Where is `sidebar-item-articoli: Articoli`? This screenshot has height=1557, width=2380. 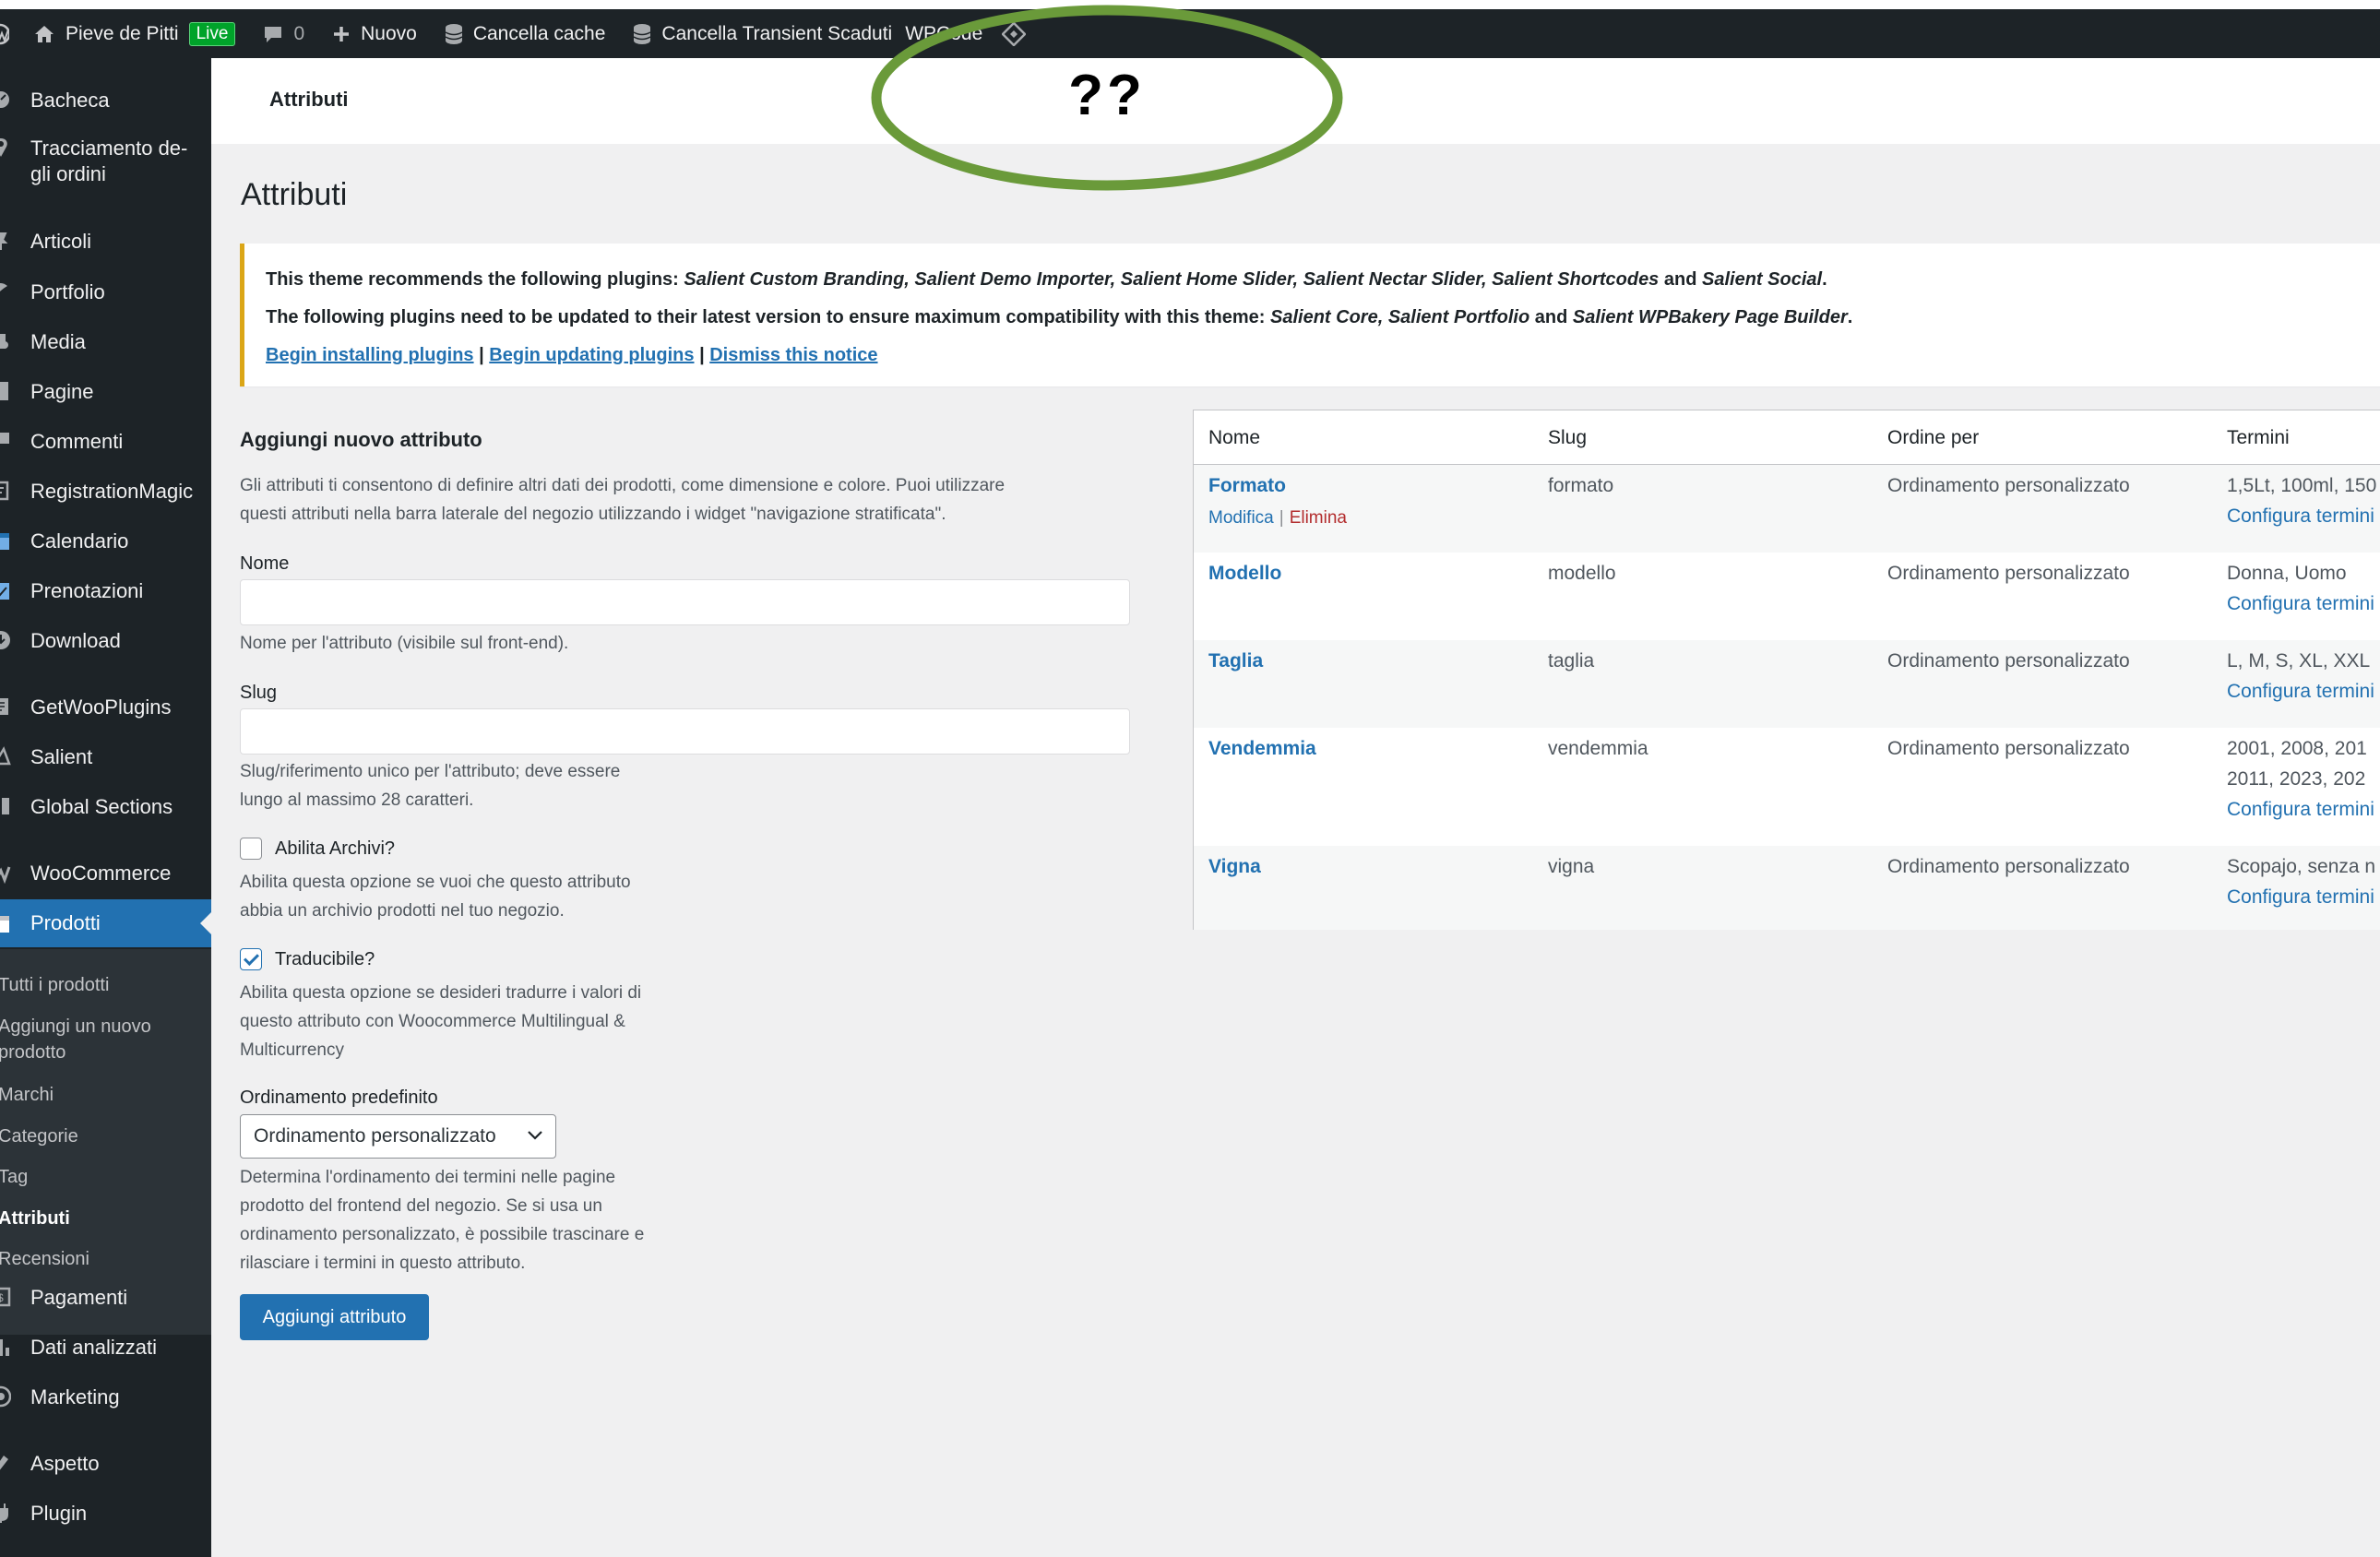 sidebar-item-articoli: Articoli is located at coordinates (105, 243).